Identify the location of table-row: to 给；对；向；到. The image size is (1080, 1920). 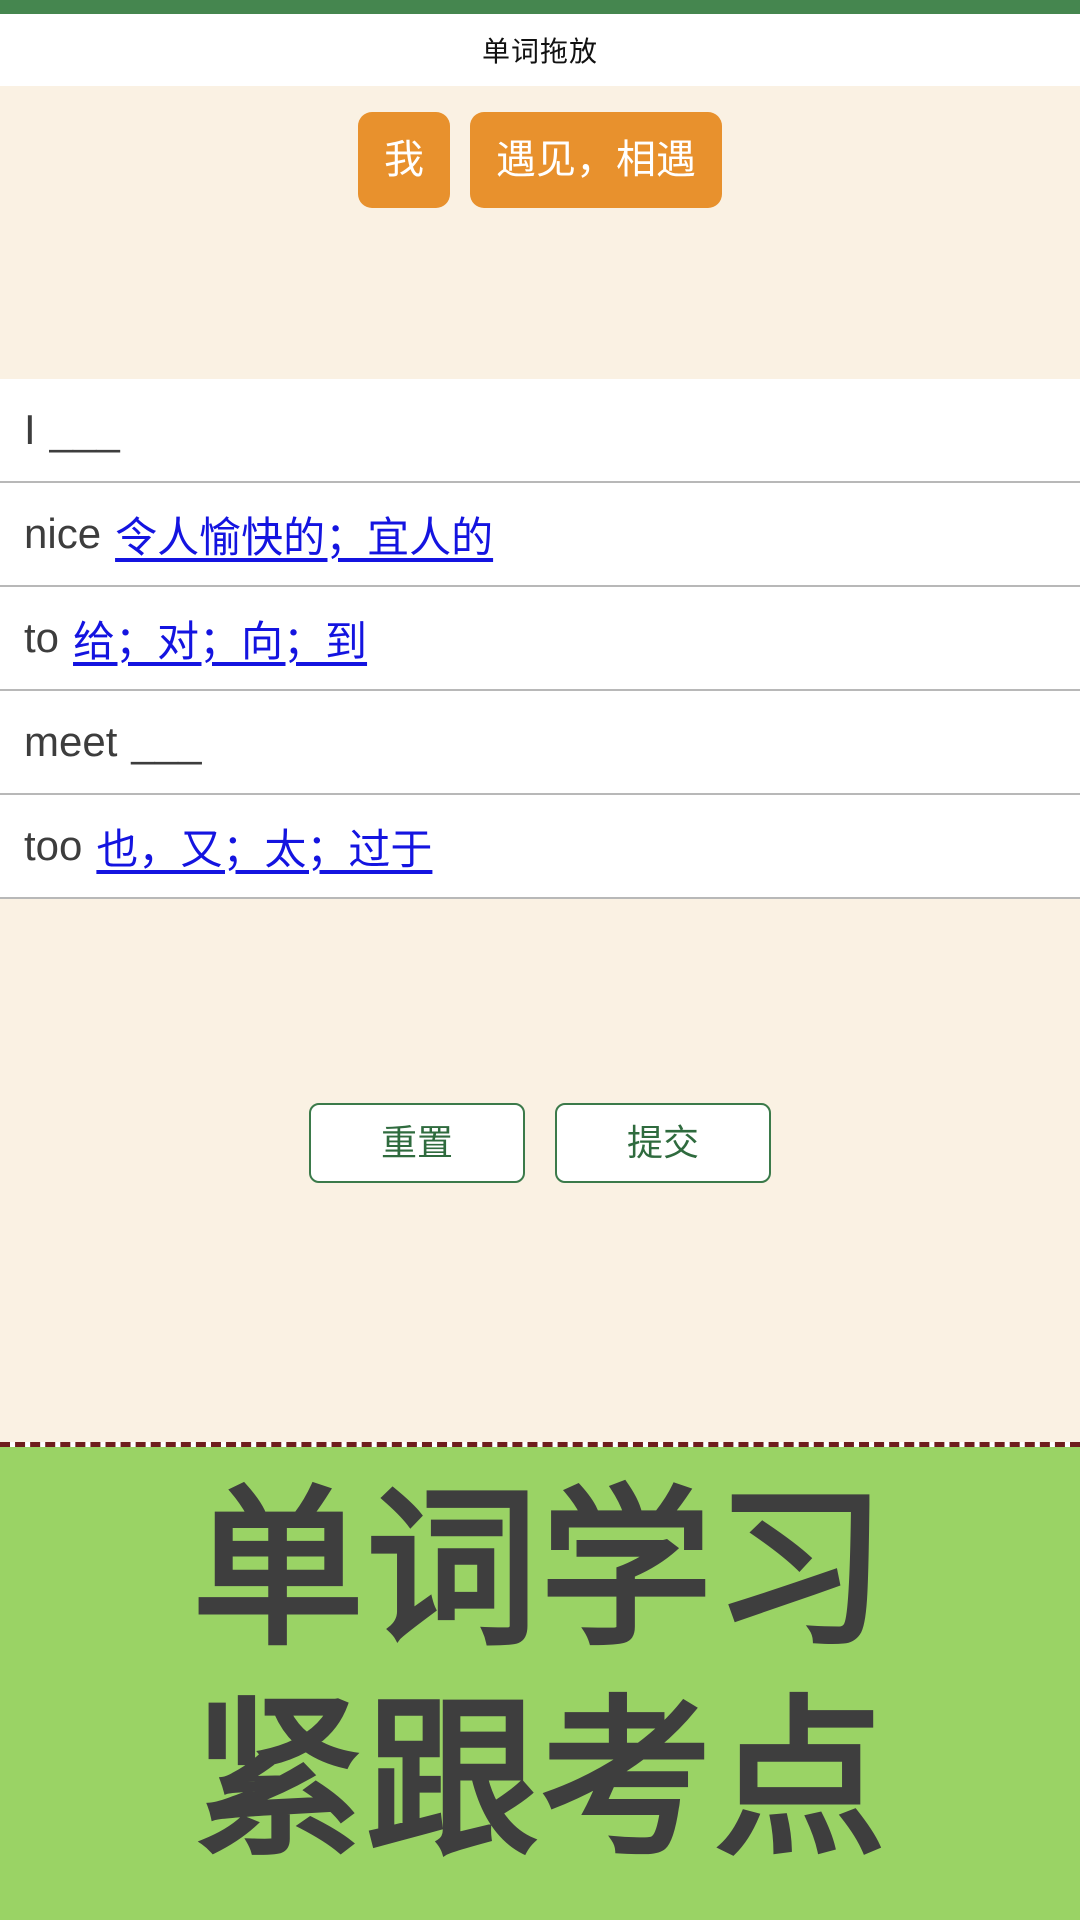
(540, 639).